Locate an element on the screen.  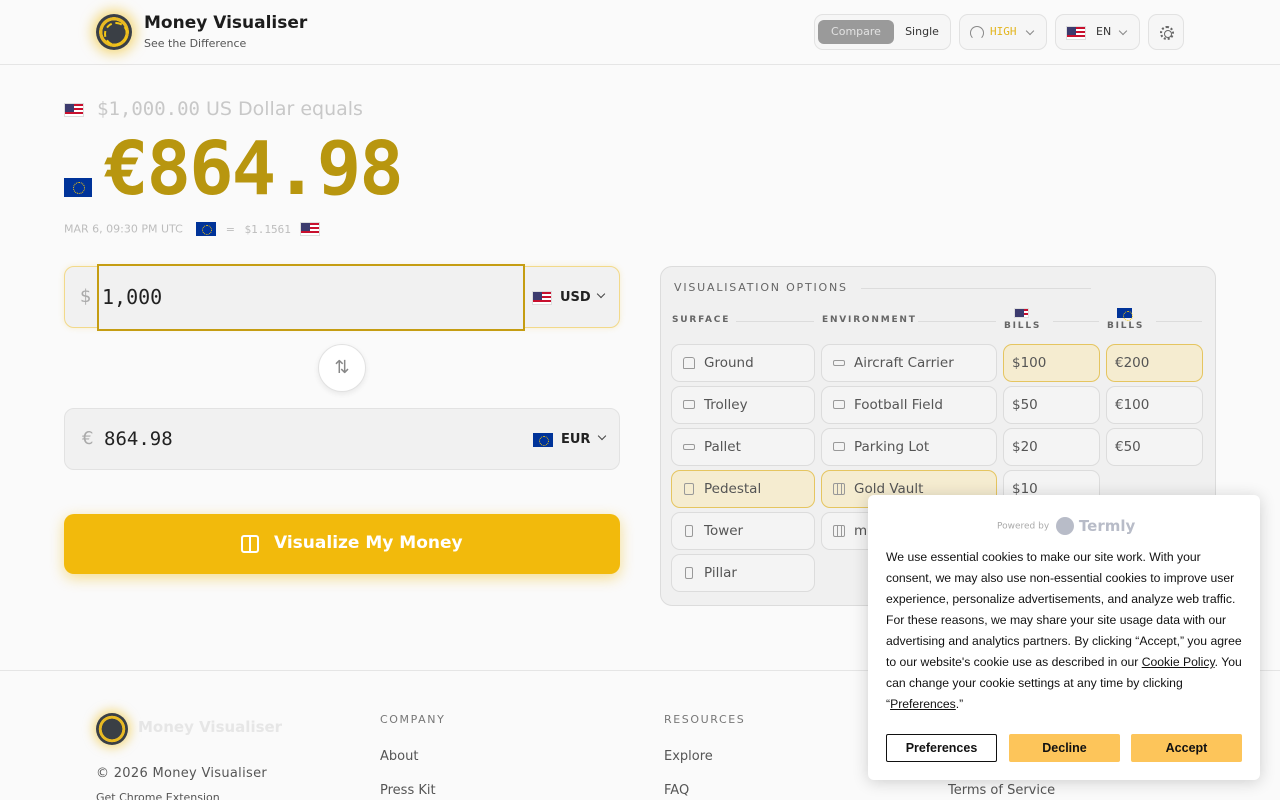
footer-link-explore: Explore is located at coordinates (688, 756).